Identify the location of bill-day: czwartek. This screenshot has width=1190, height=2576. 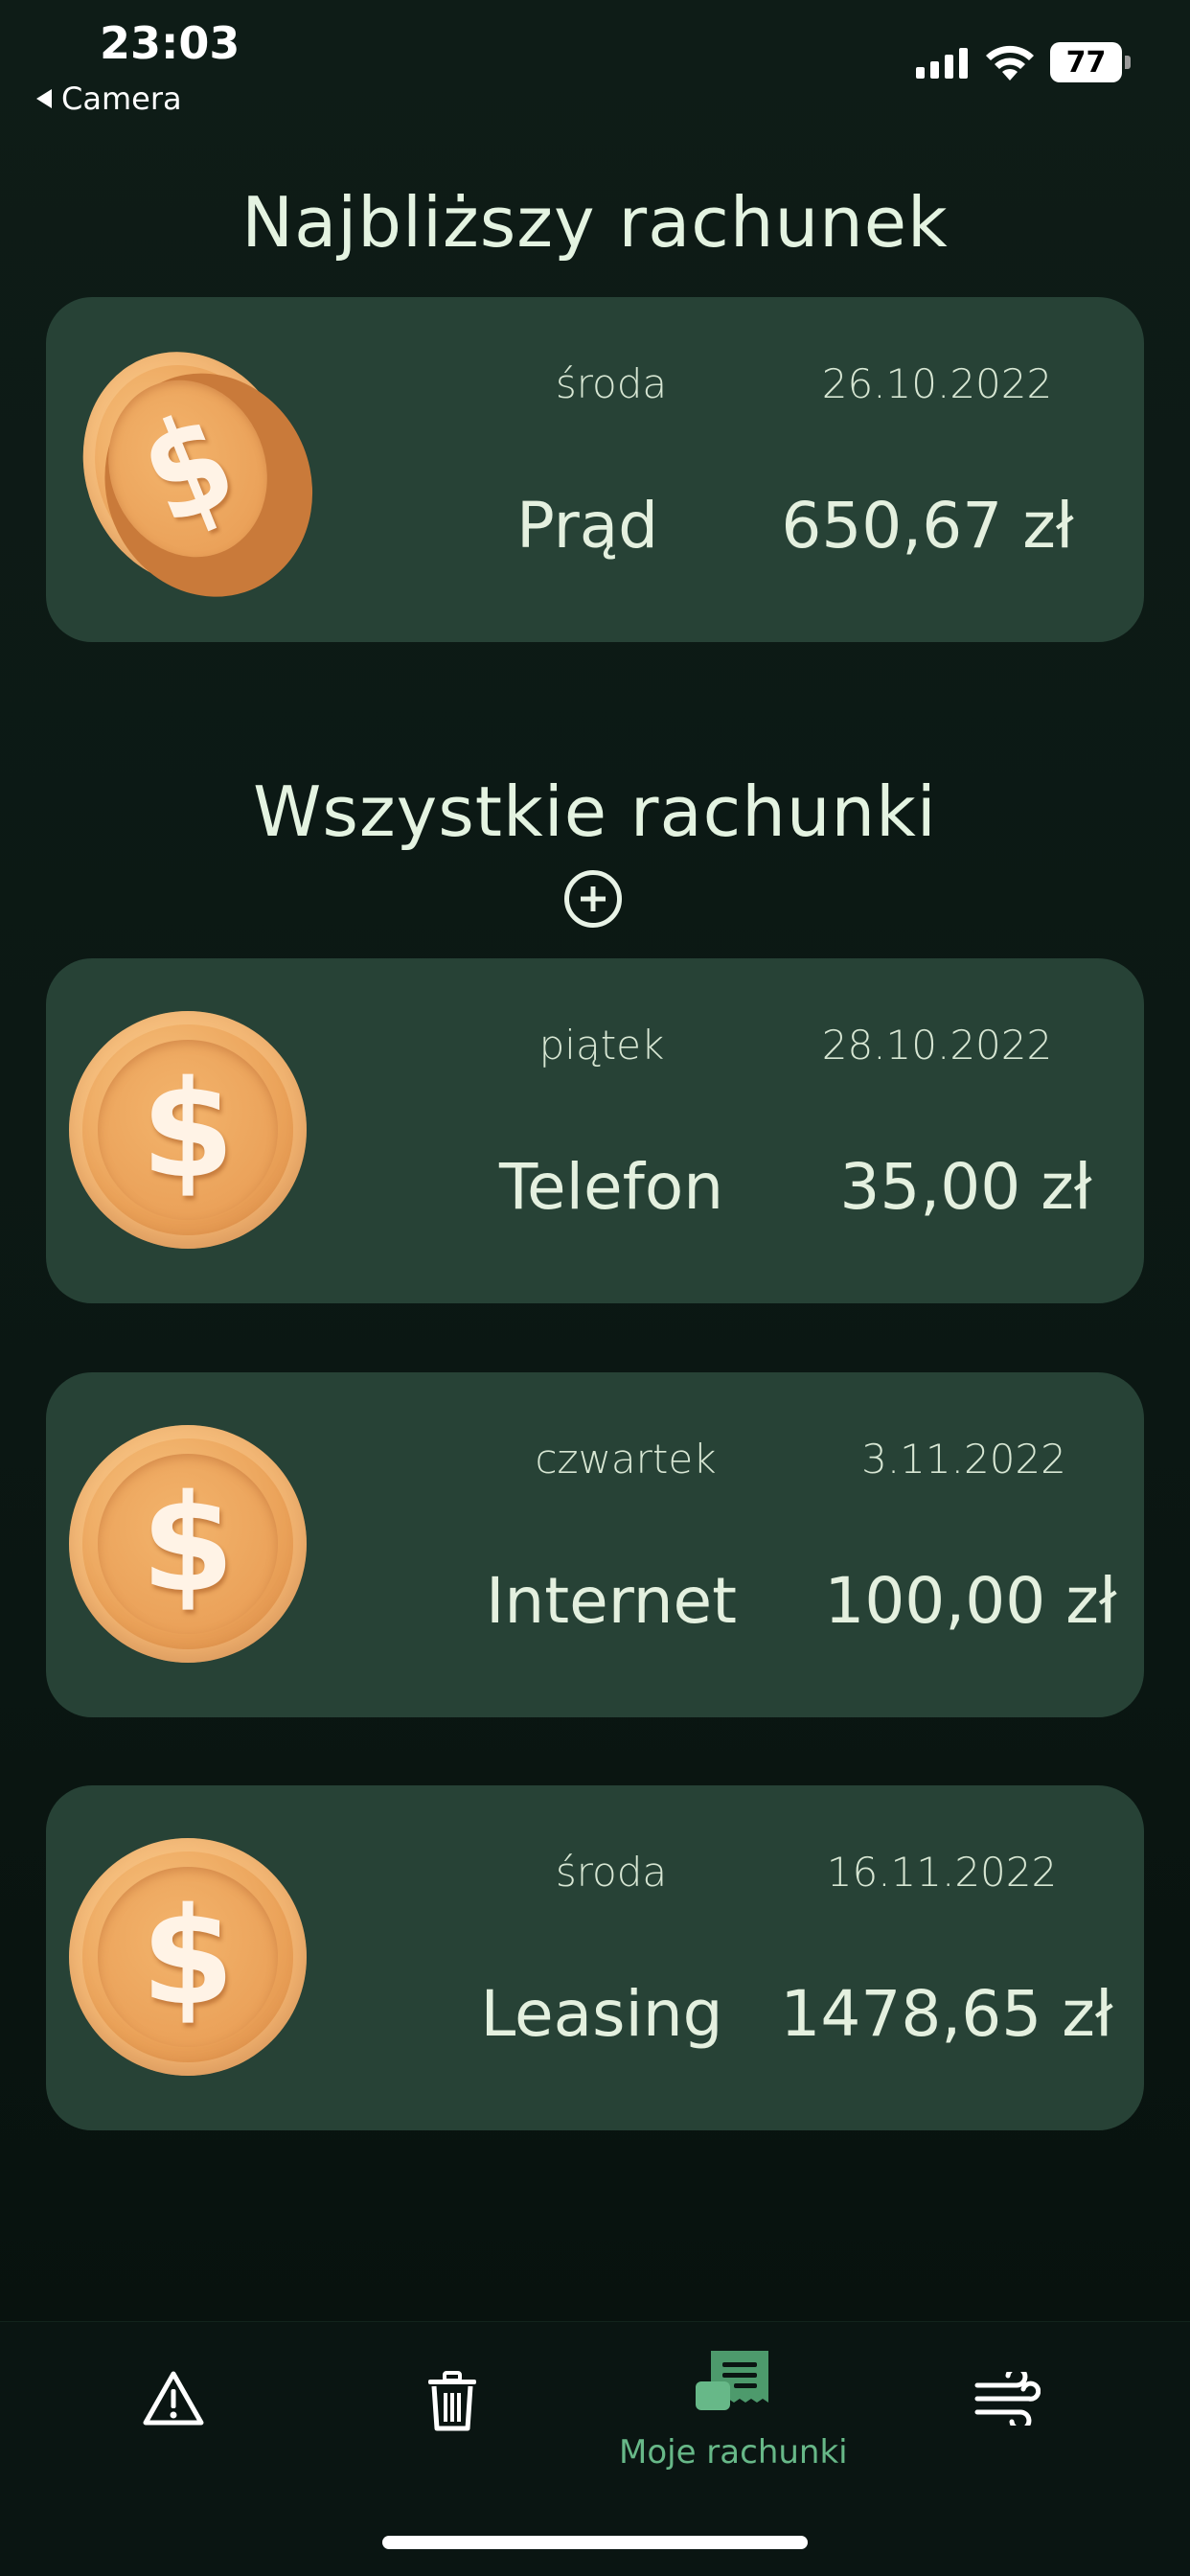
(626, 1459).